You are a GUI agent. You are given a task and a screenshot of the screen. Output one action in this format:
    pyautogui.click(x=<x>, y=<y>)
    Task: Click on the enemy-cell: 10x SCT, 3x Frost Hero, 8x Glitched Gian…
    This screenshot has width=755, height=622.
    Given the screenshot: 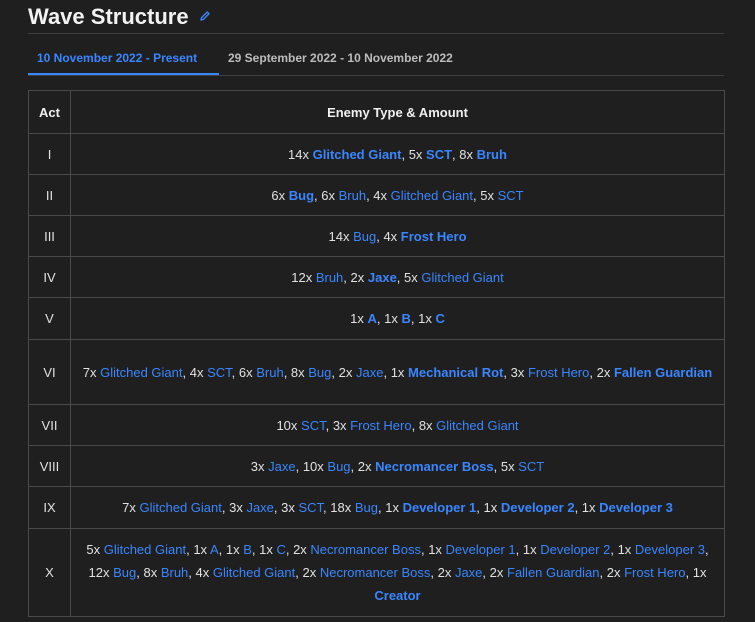 What is the action you would take?
    pyautogui.click(x=397, y=425)
    